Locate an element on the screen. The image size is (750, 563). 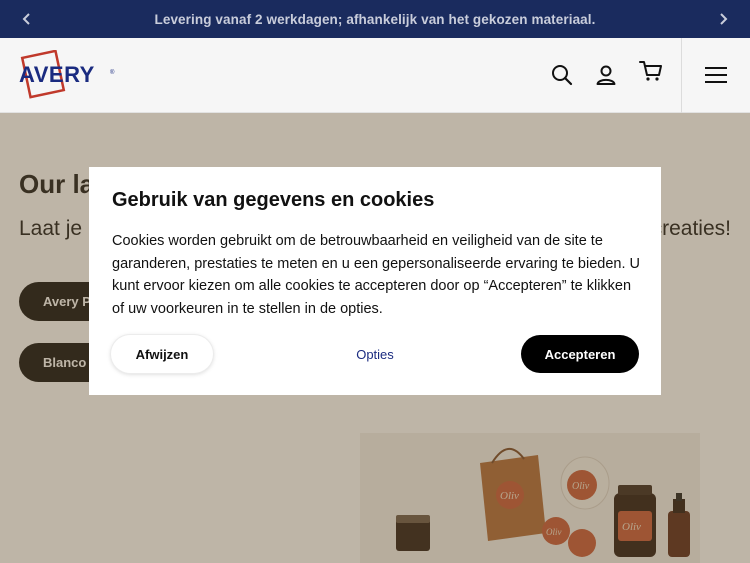
logo-registered-mark: ® is located at coordinates (112, 72).